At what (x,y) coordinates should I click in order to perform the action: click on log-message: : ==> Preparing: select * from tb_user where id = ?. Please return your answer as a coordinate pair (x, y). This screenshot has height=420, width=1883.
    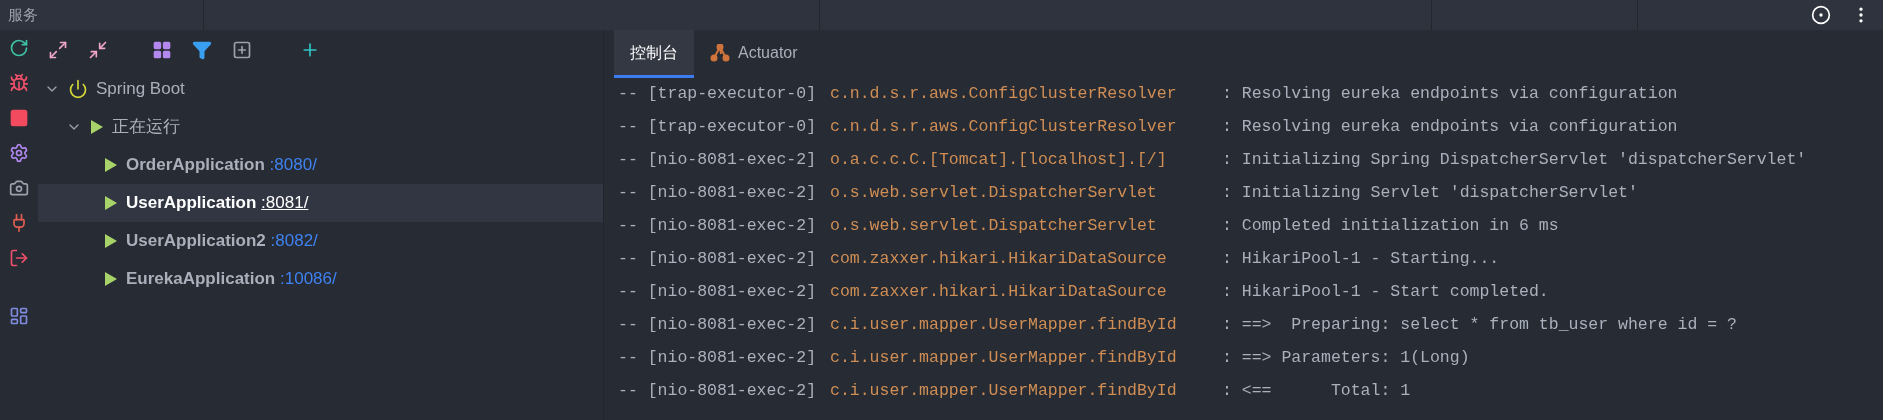
    Looking at the image, I should click on (1479, 325).